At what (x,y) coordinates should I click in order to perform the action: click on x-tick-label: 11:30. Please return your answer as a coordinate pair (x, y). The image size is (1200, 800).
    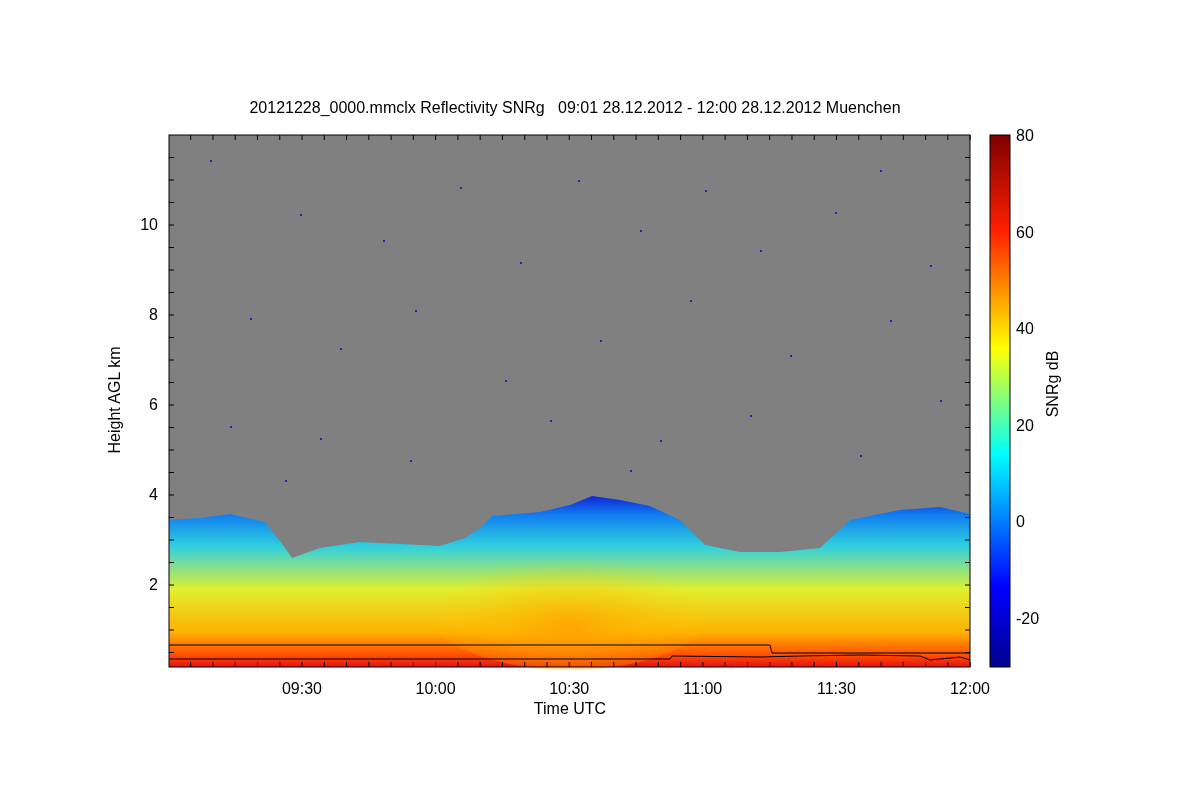
    Looking at the image, I should click on (836, 688).